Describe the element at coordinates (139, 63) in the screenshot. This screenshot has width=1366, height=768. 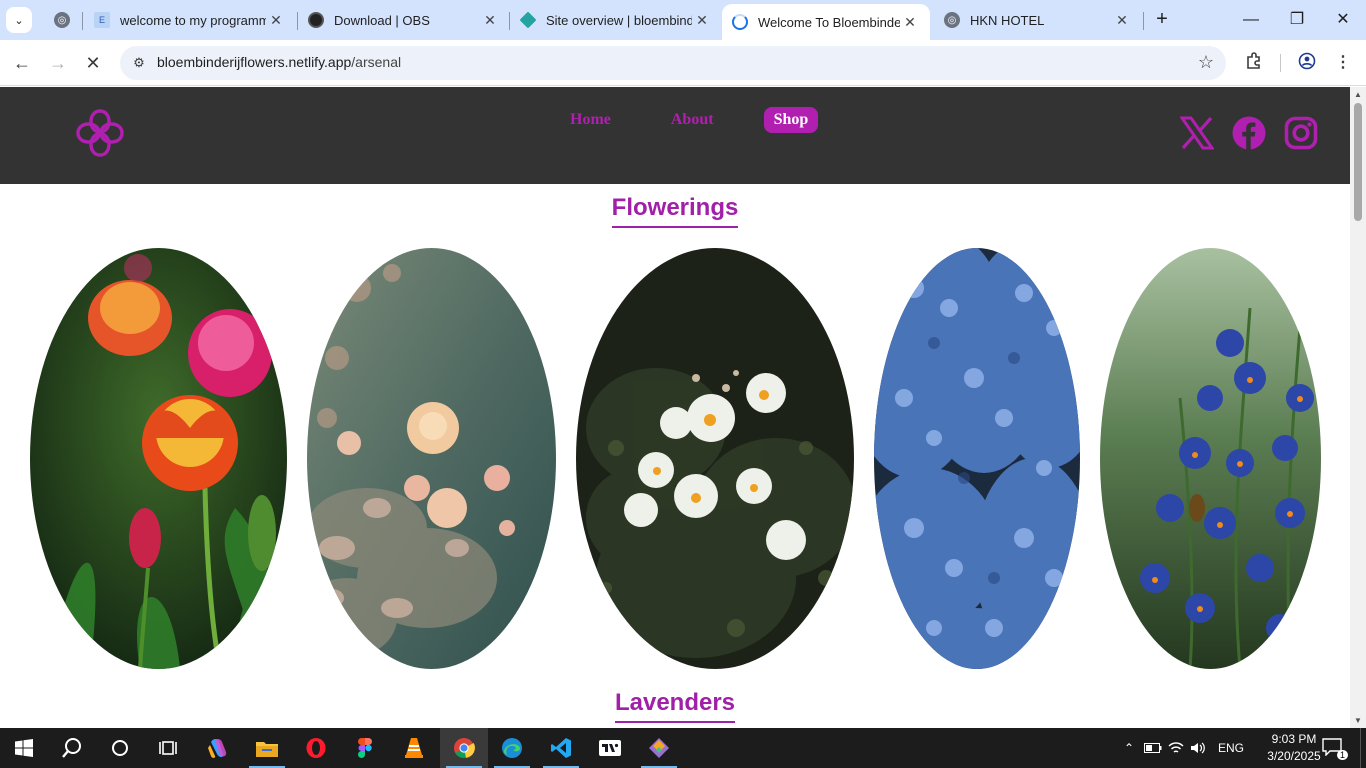
I see `site-info-icon: ⚙` at that location.